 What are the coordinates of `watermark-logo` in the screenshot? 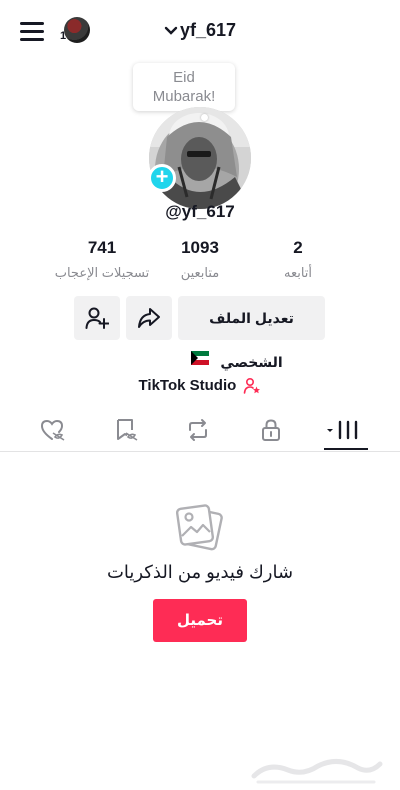 It's located at (317, 771).